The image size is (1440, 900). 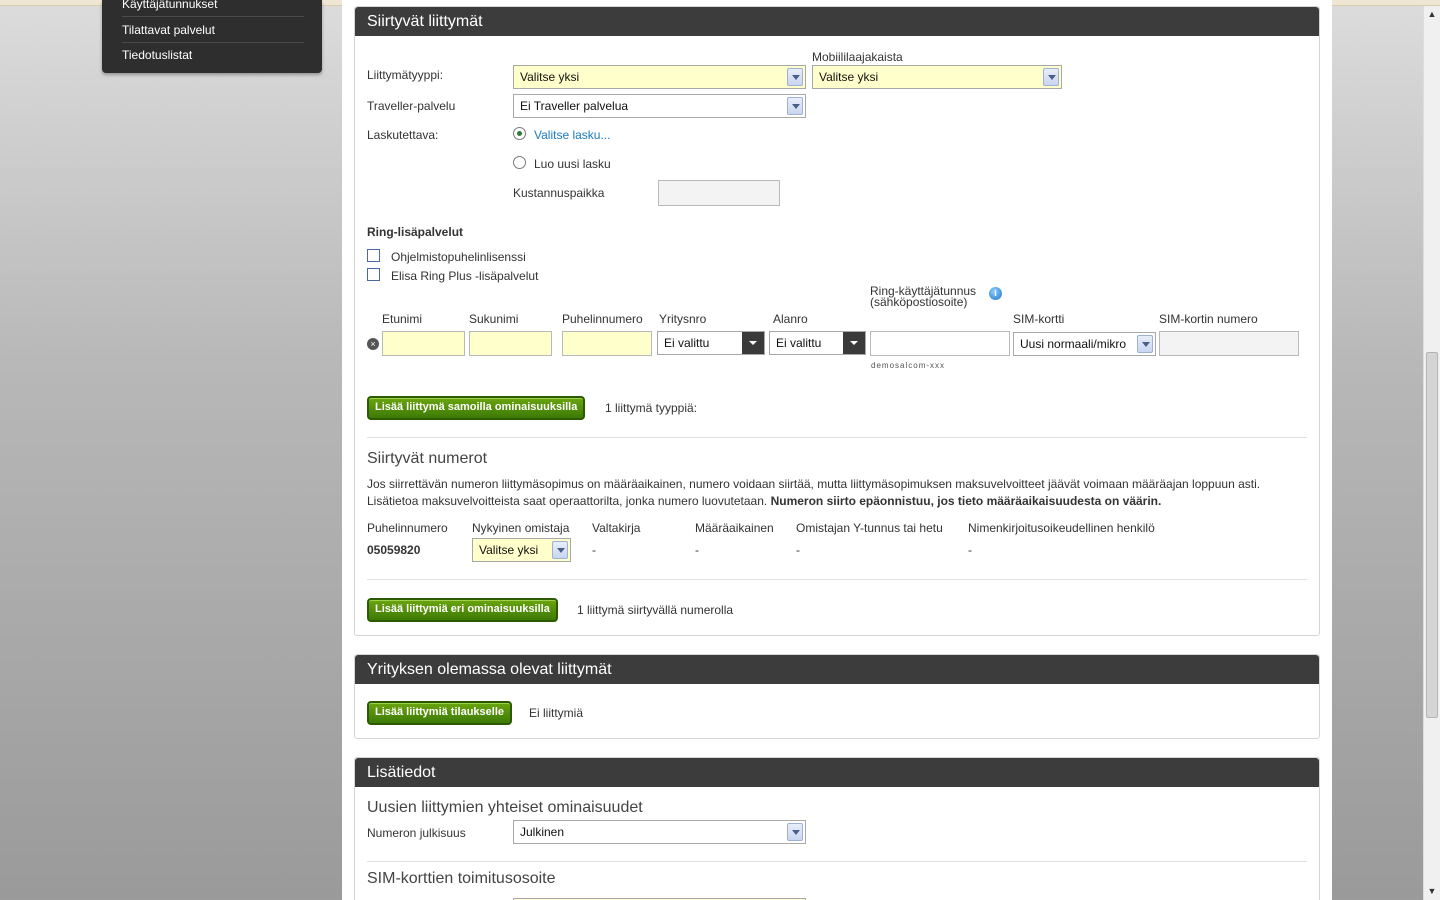 I want to click on add-different-count: 1 liittymä siirtyvällä numerolla, so click(x=655, y=610).